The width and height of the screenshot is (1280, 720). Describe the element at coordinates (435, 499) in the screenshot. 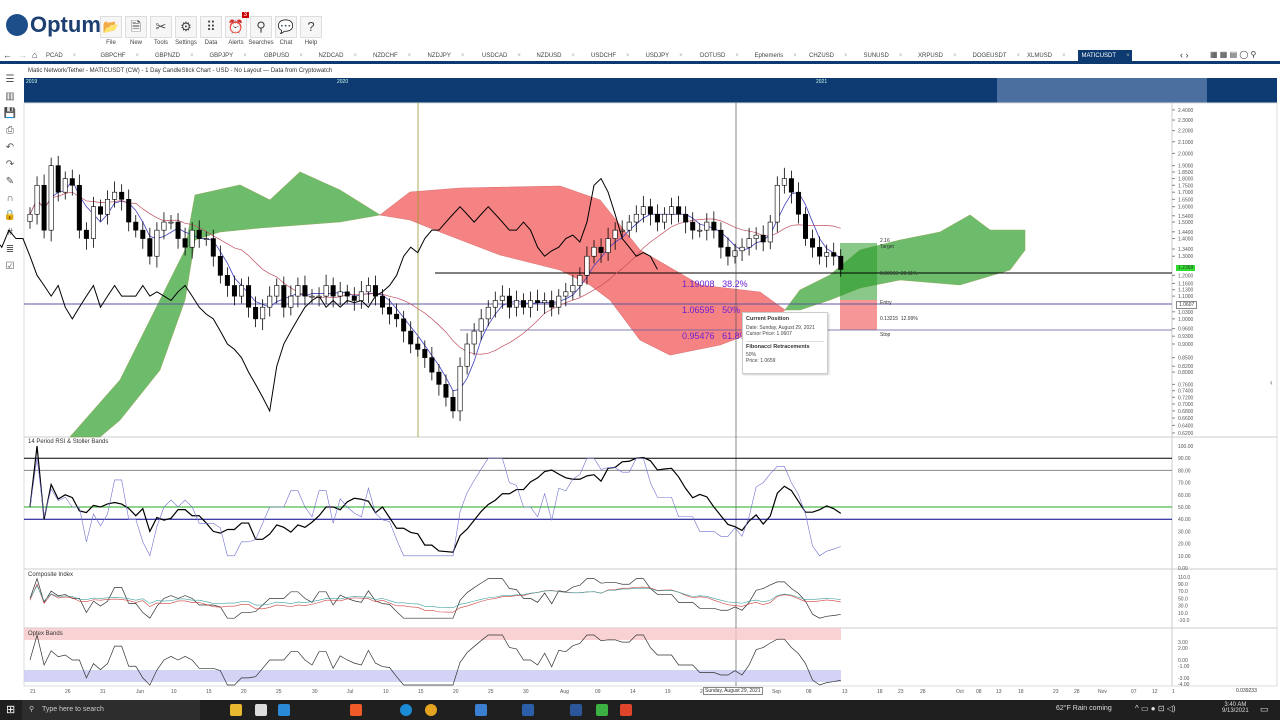

I see `rsi-line` at that location.